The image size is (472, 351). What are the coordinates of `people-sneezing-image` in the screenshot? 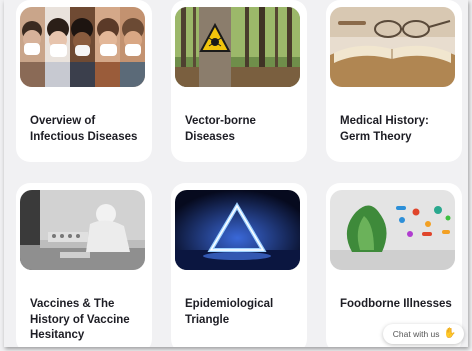 It's located at (82, 47).